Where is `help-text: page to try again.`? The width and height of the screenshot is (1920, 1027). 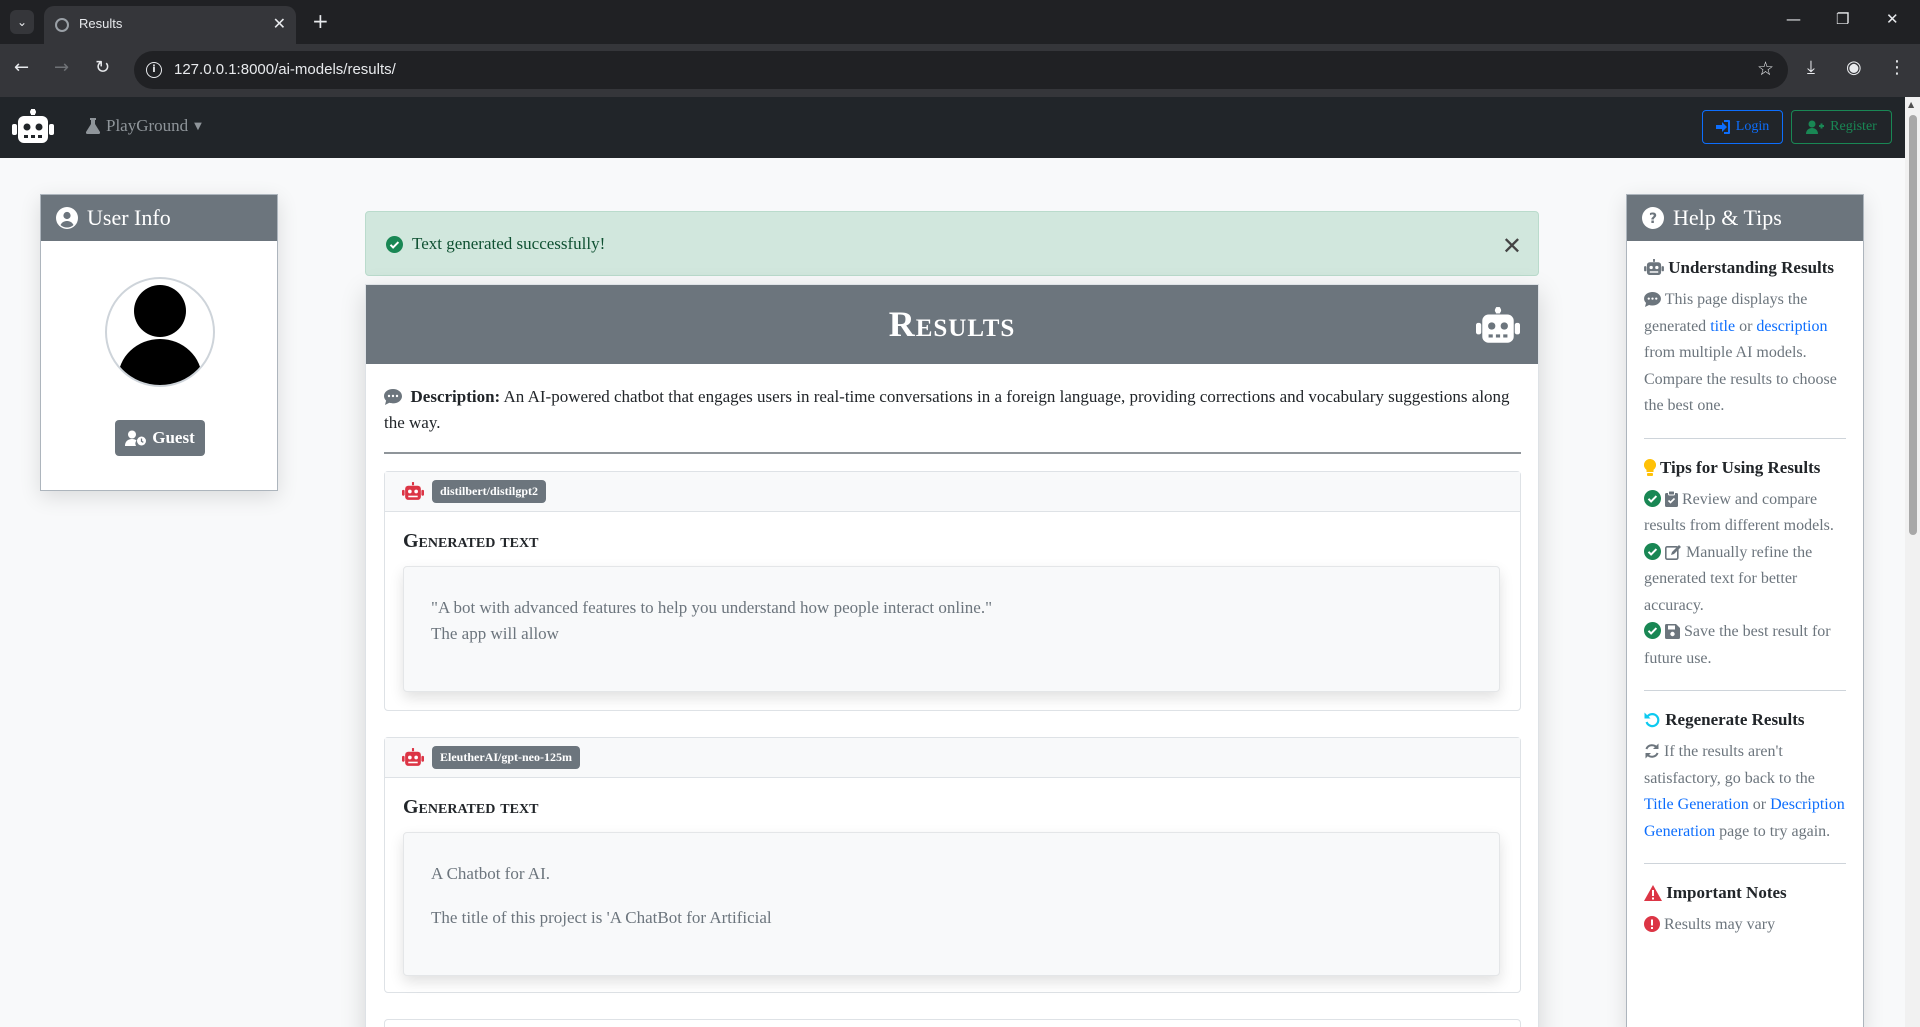 help-text: page to try again. is located at coordinates (1775, 831).